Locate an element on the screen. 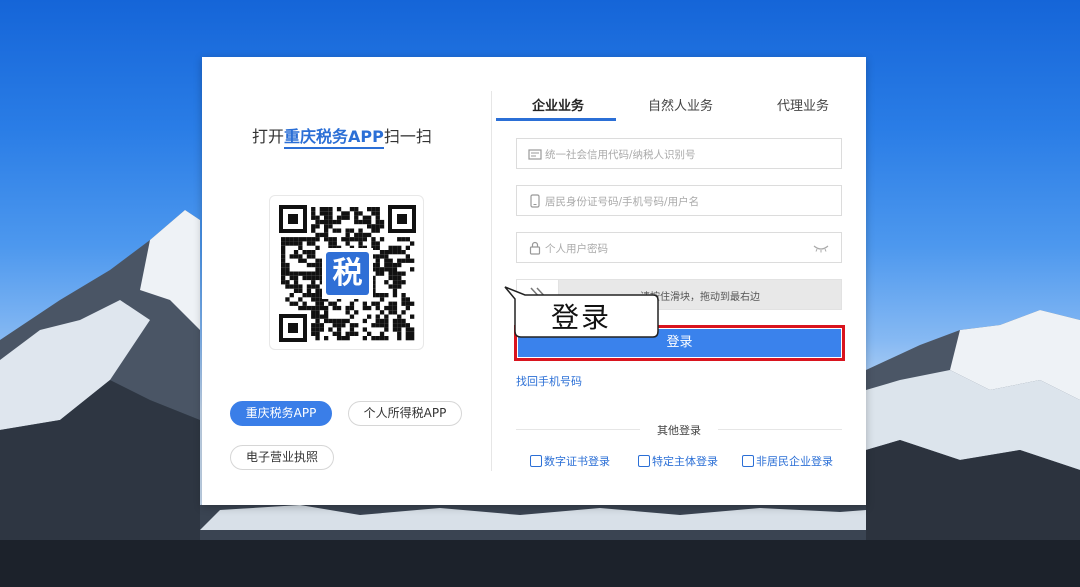 The width and height of the screenshot is (1080, 587). tab-enterprise: 企业业务 is located at coordinates (558, 104).